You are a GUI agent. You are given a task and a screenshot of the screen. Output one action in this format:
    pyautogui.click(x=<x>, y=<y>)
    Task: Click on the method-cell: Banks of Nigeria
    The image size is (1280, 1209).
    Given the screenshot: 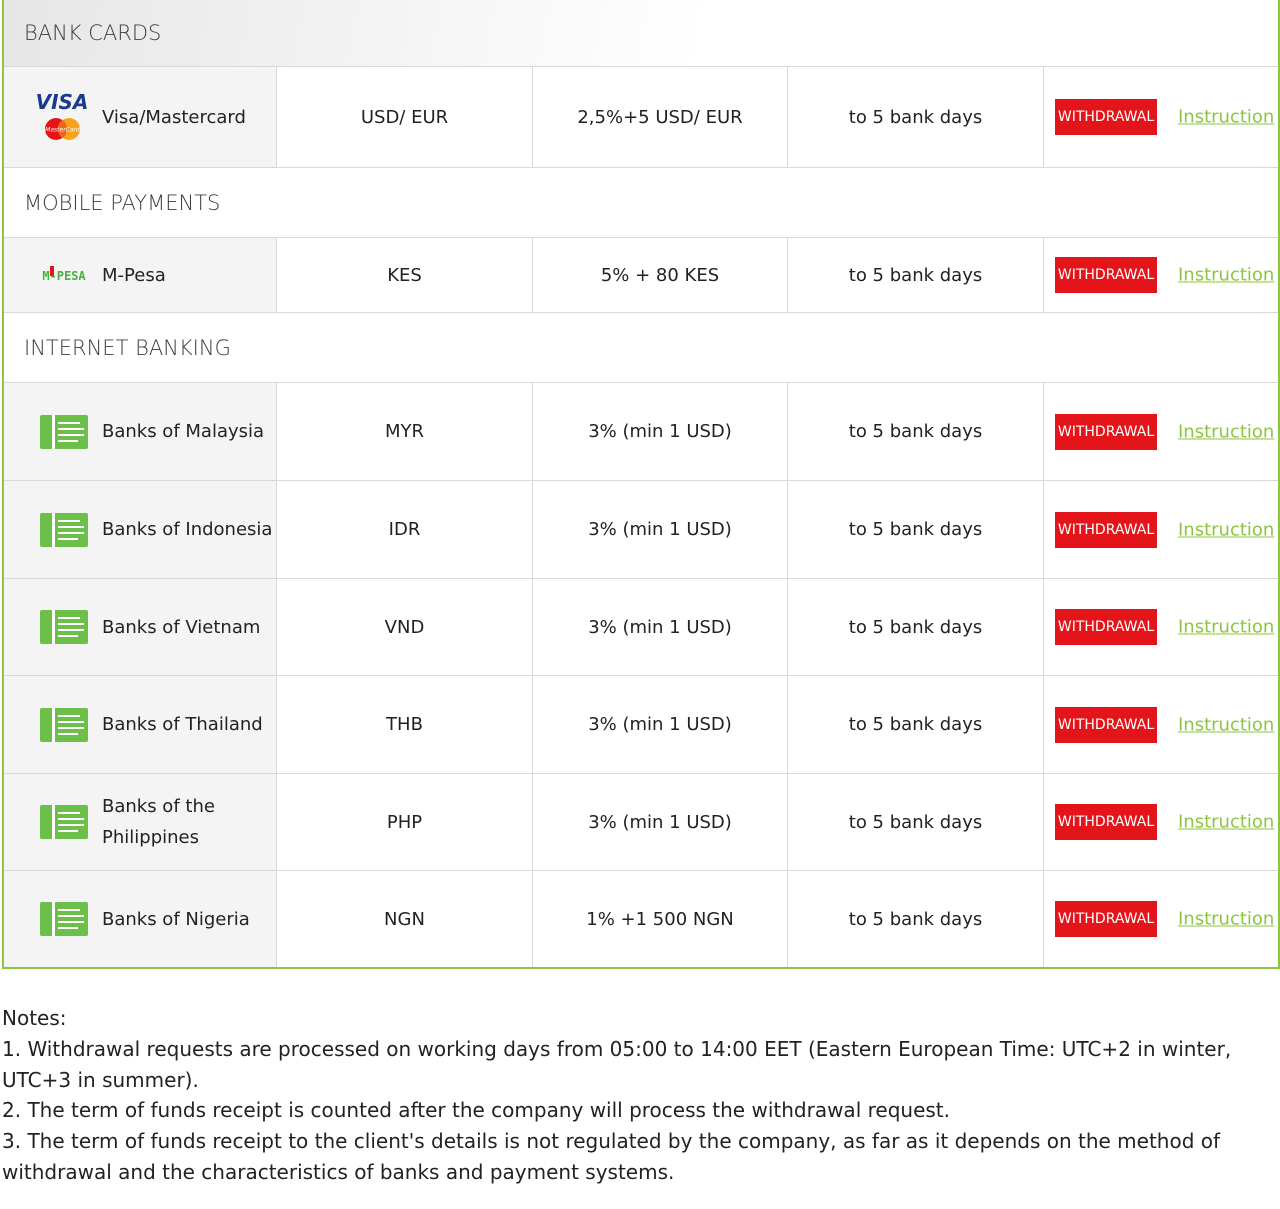 What is the action you would take?
    pyautogui.click(x=140, y=919)
    